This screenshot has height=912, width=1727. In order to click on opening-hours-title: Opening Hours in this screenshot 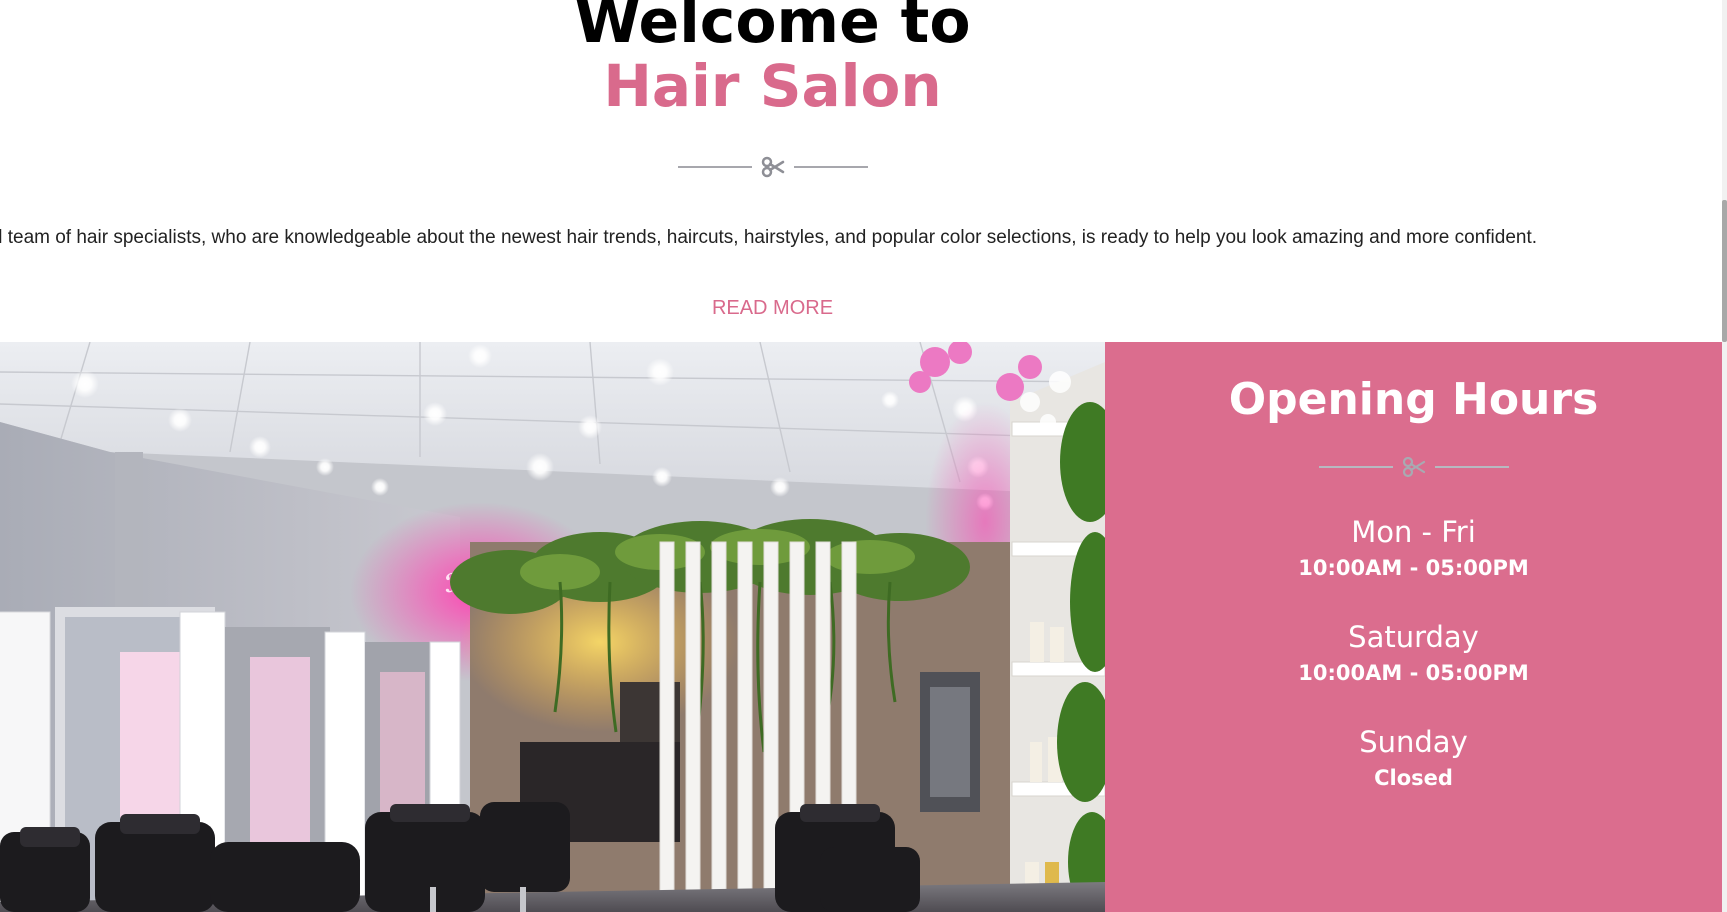, I will do `click(1413, 399)`.